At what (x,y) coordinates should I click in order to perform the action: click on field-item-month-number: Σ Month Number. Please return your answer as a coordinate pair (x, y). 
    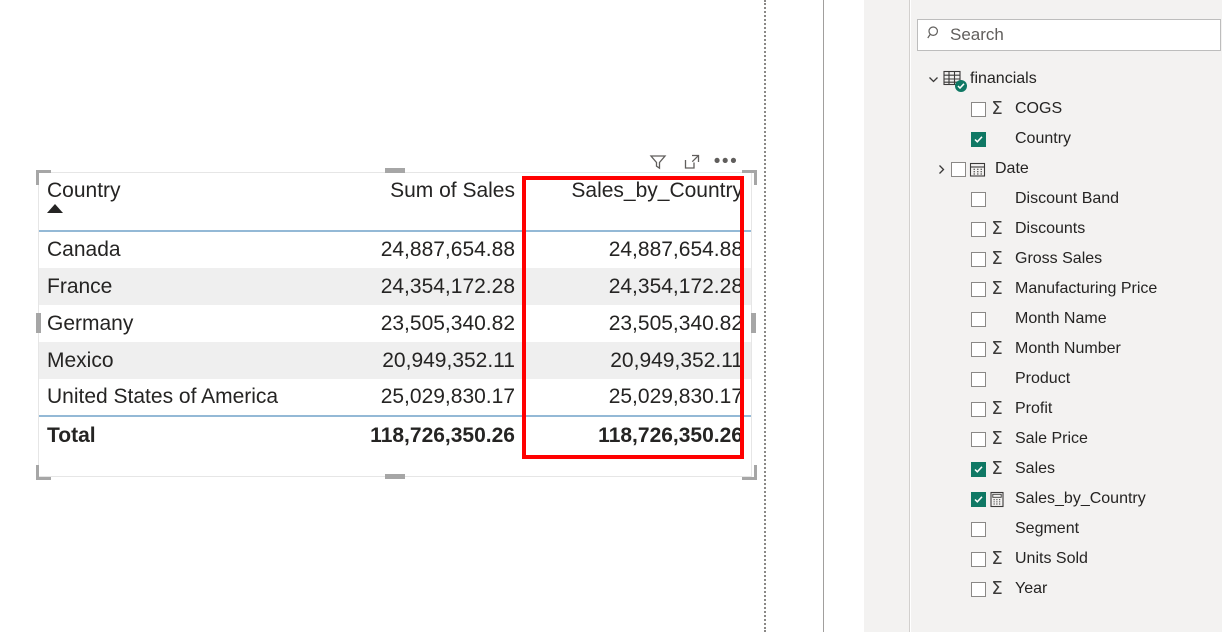
    Looking at the image, I should click on (1069, 349).